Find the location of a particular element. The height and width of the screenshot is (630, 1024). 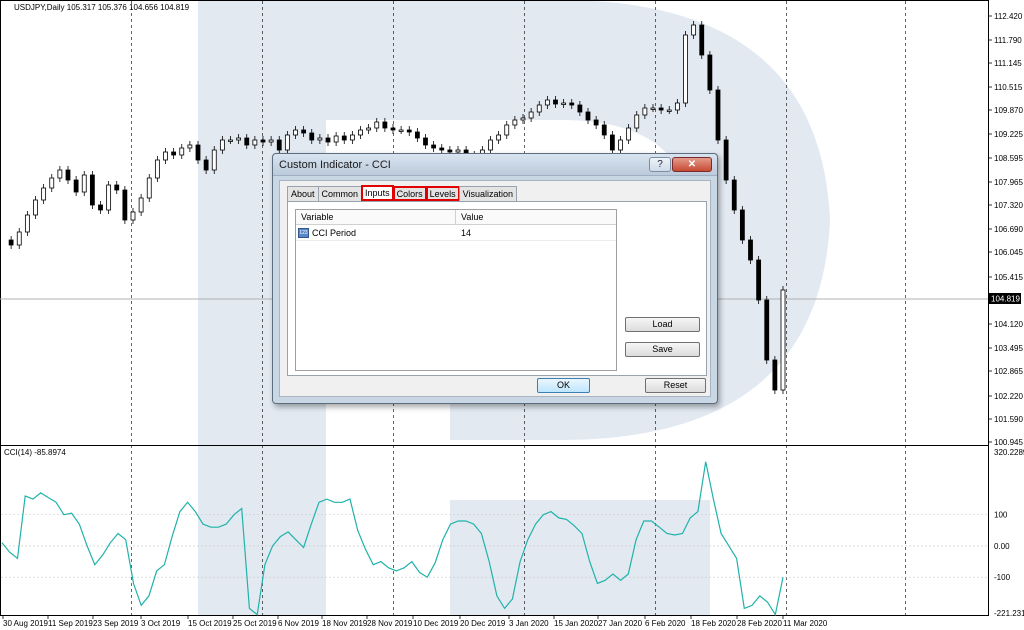

date-tick-label: 30 Aug 2019 is located at coordinates (25, 623).